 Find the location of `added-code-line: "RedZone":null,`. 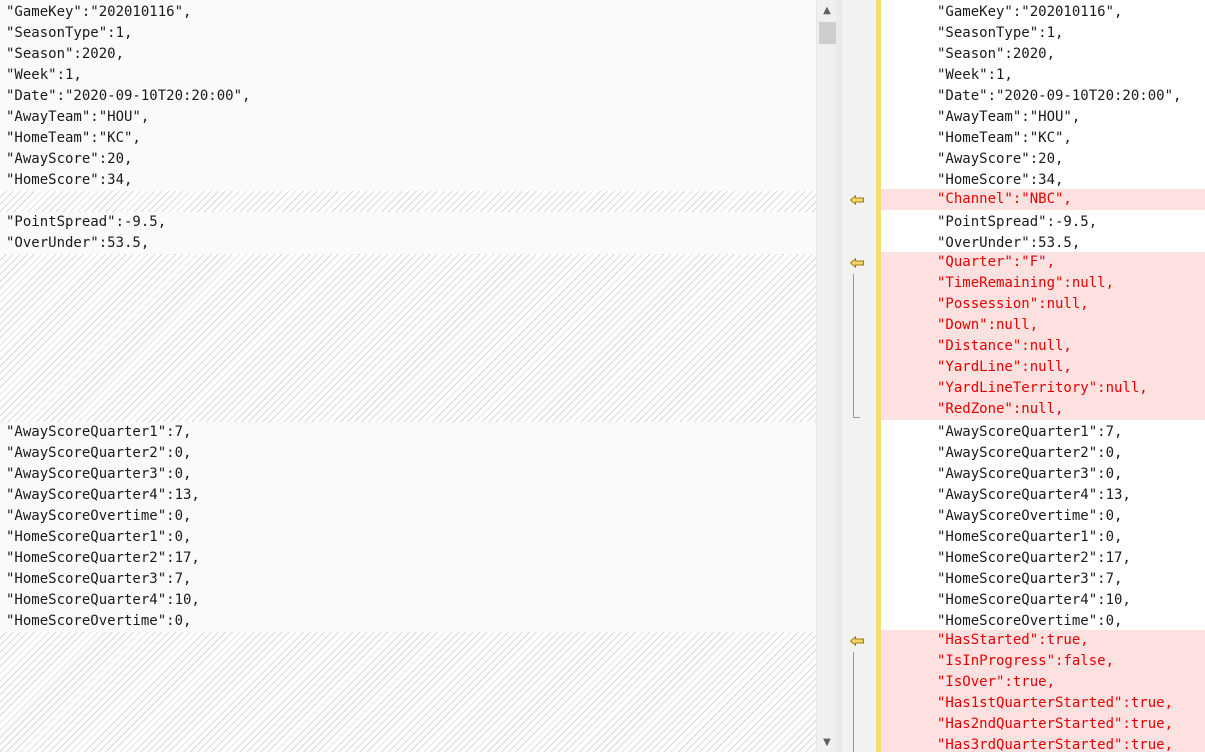

added-code-line: "RedZone":null, is located at coordinates (1043, 409).